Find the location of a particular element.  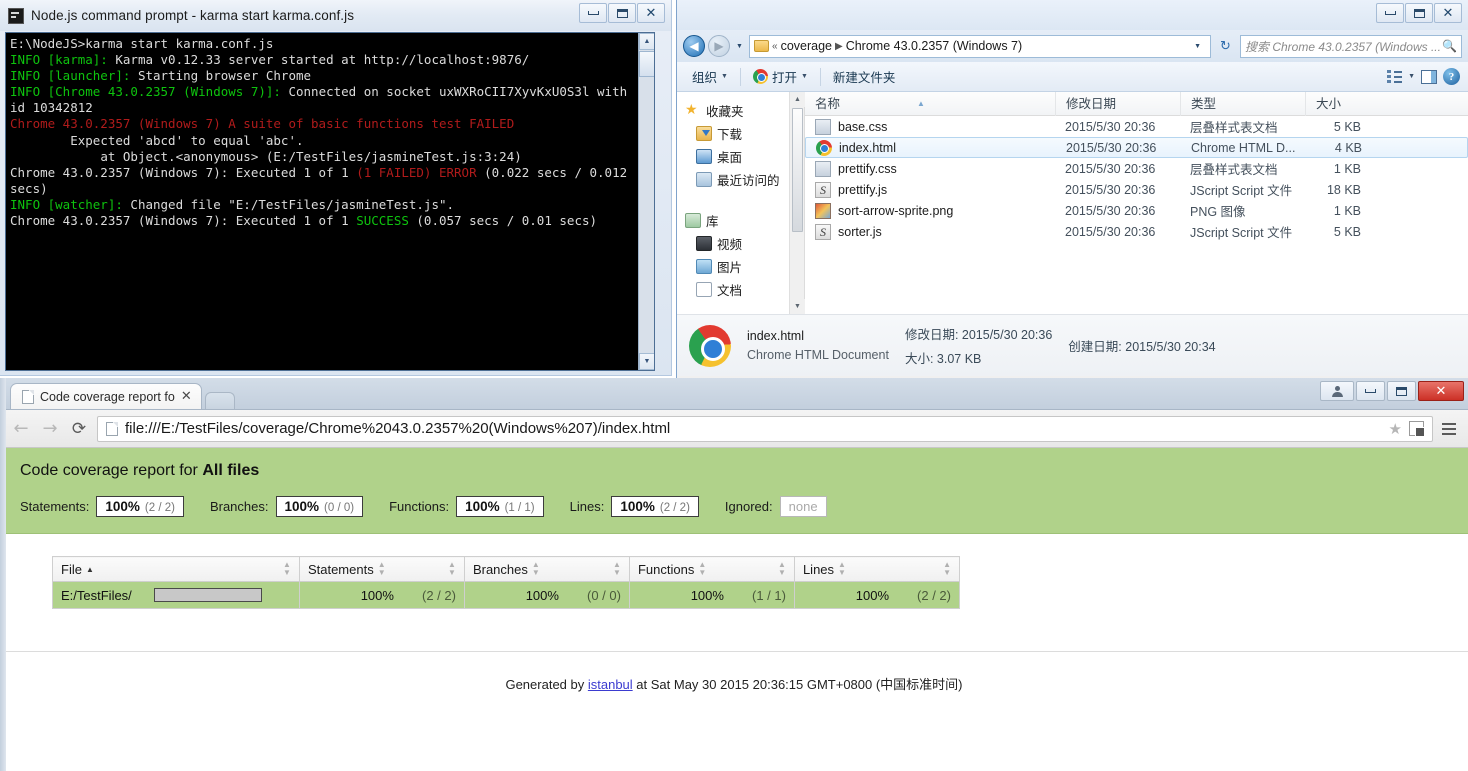

browser-tab-coverage-report: Code coverage report fo ✕ is located at coordinates (106, 396).